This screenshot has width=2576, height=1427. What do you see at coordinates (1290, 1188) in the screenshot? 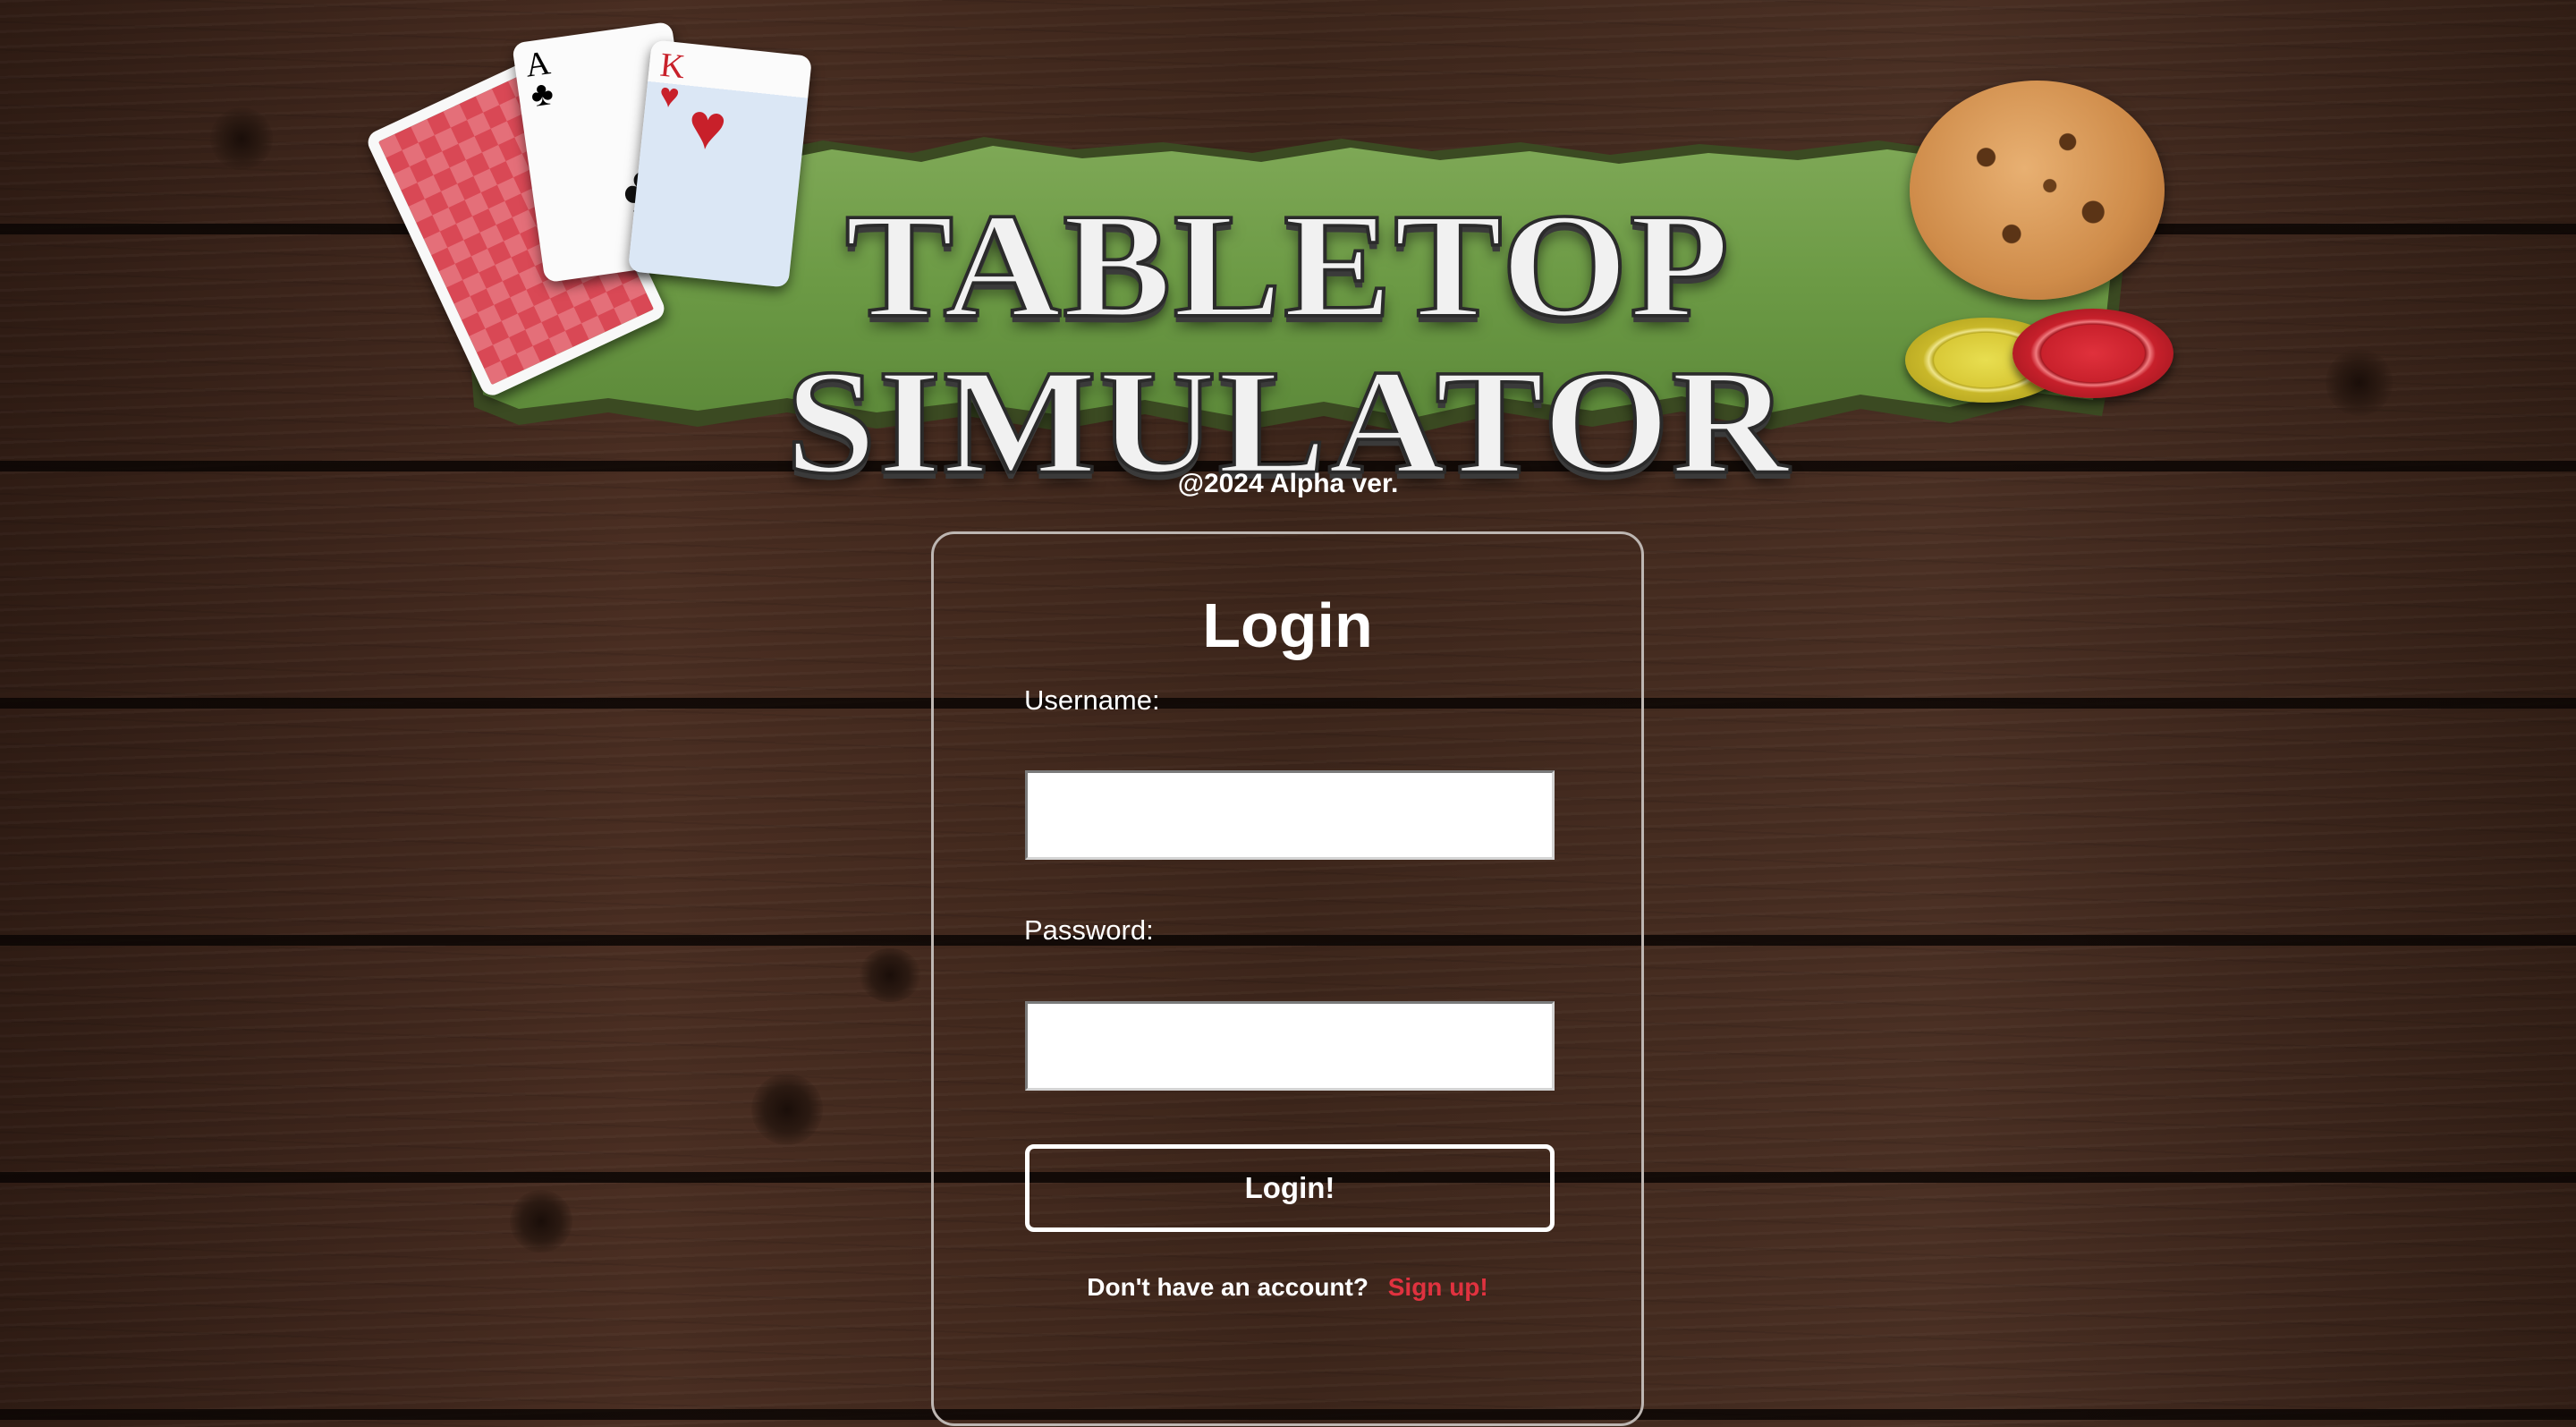
I see `login-button: Login!` at bounding box center [1290, 1188].